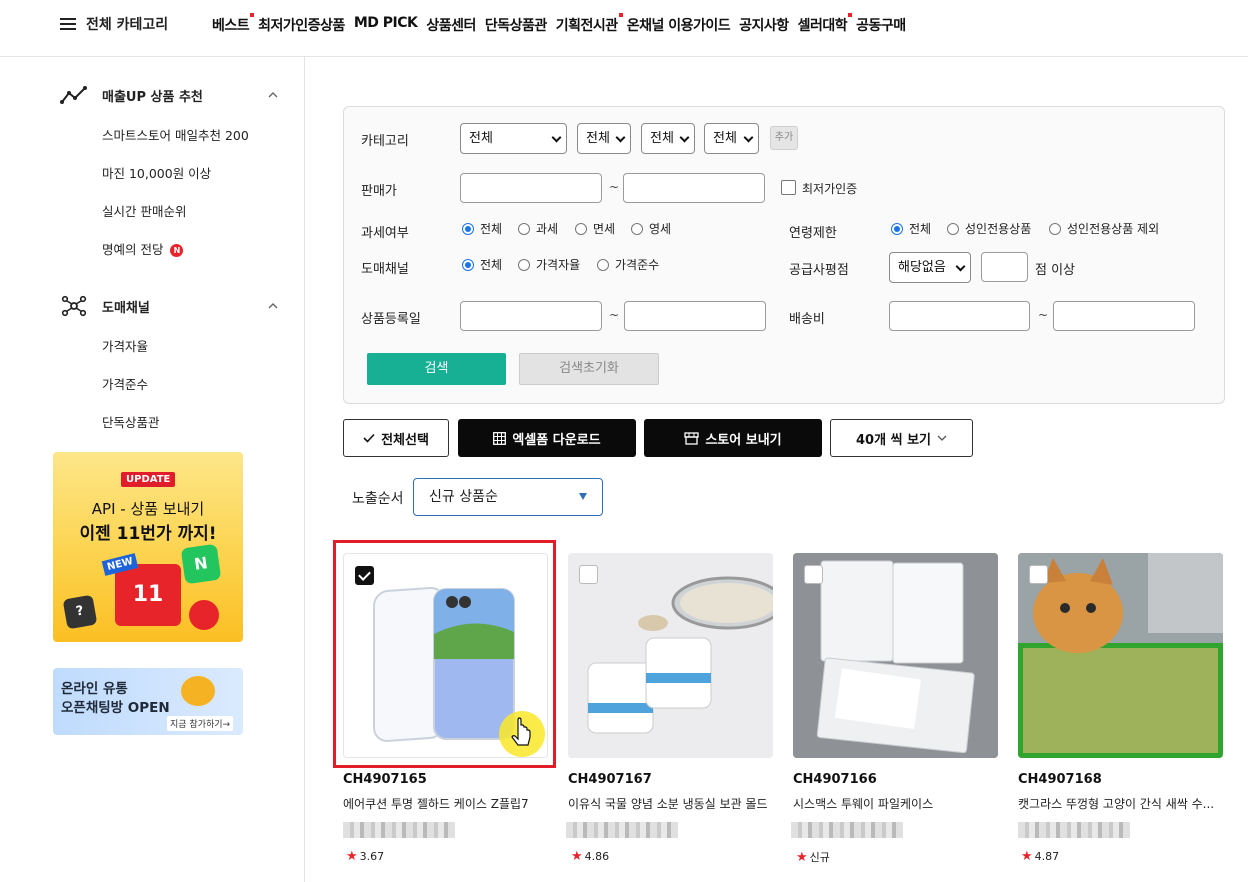 Image resolution: width=1248 pixels, height=882 pixels. What do you see at coordinates (204, 615) in the screenshot?
I see `coupang-logo-icon` at bounding box center [204, 615].